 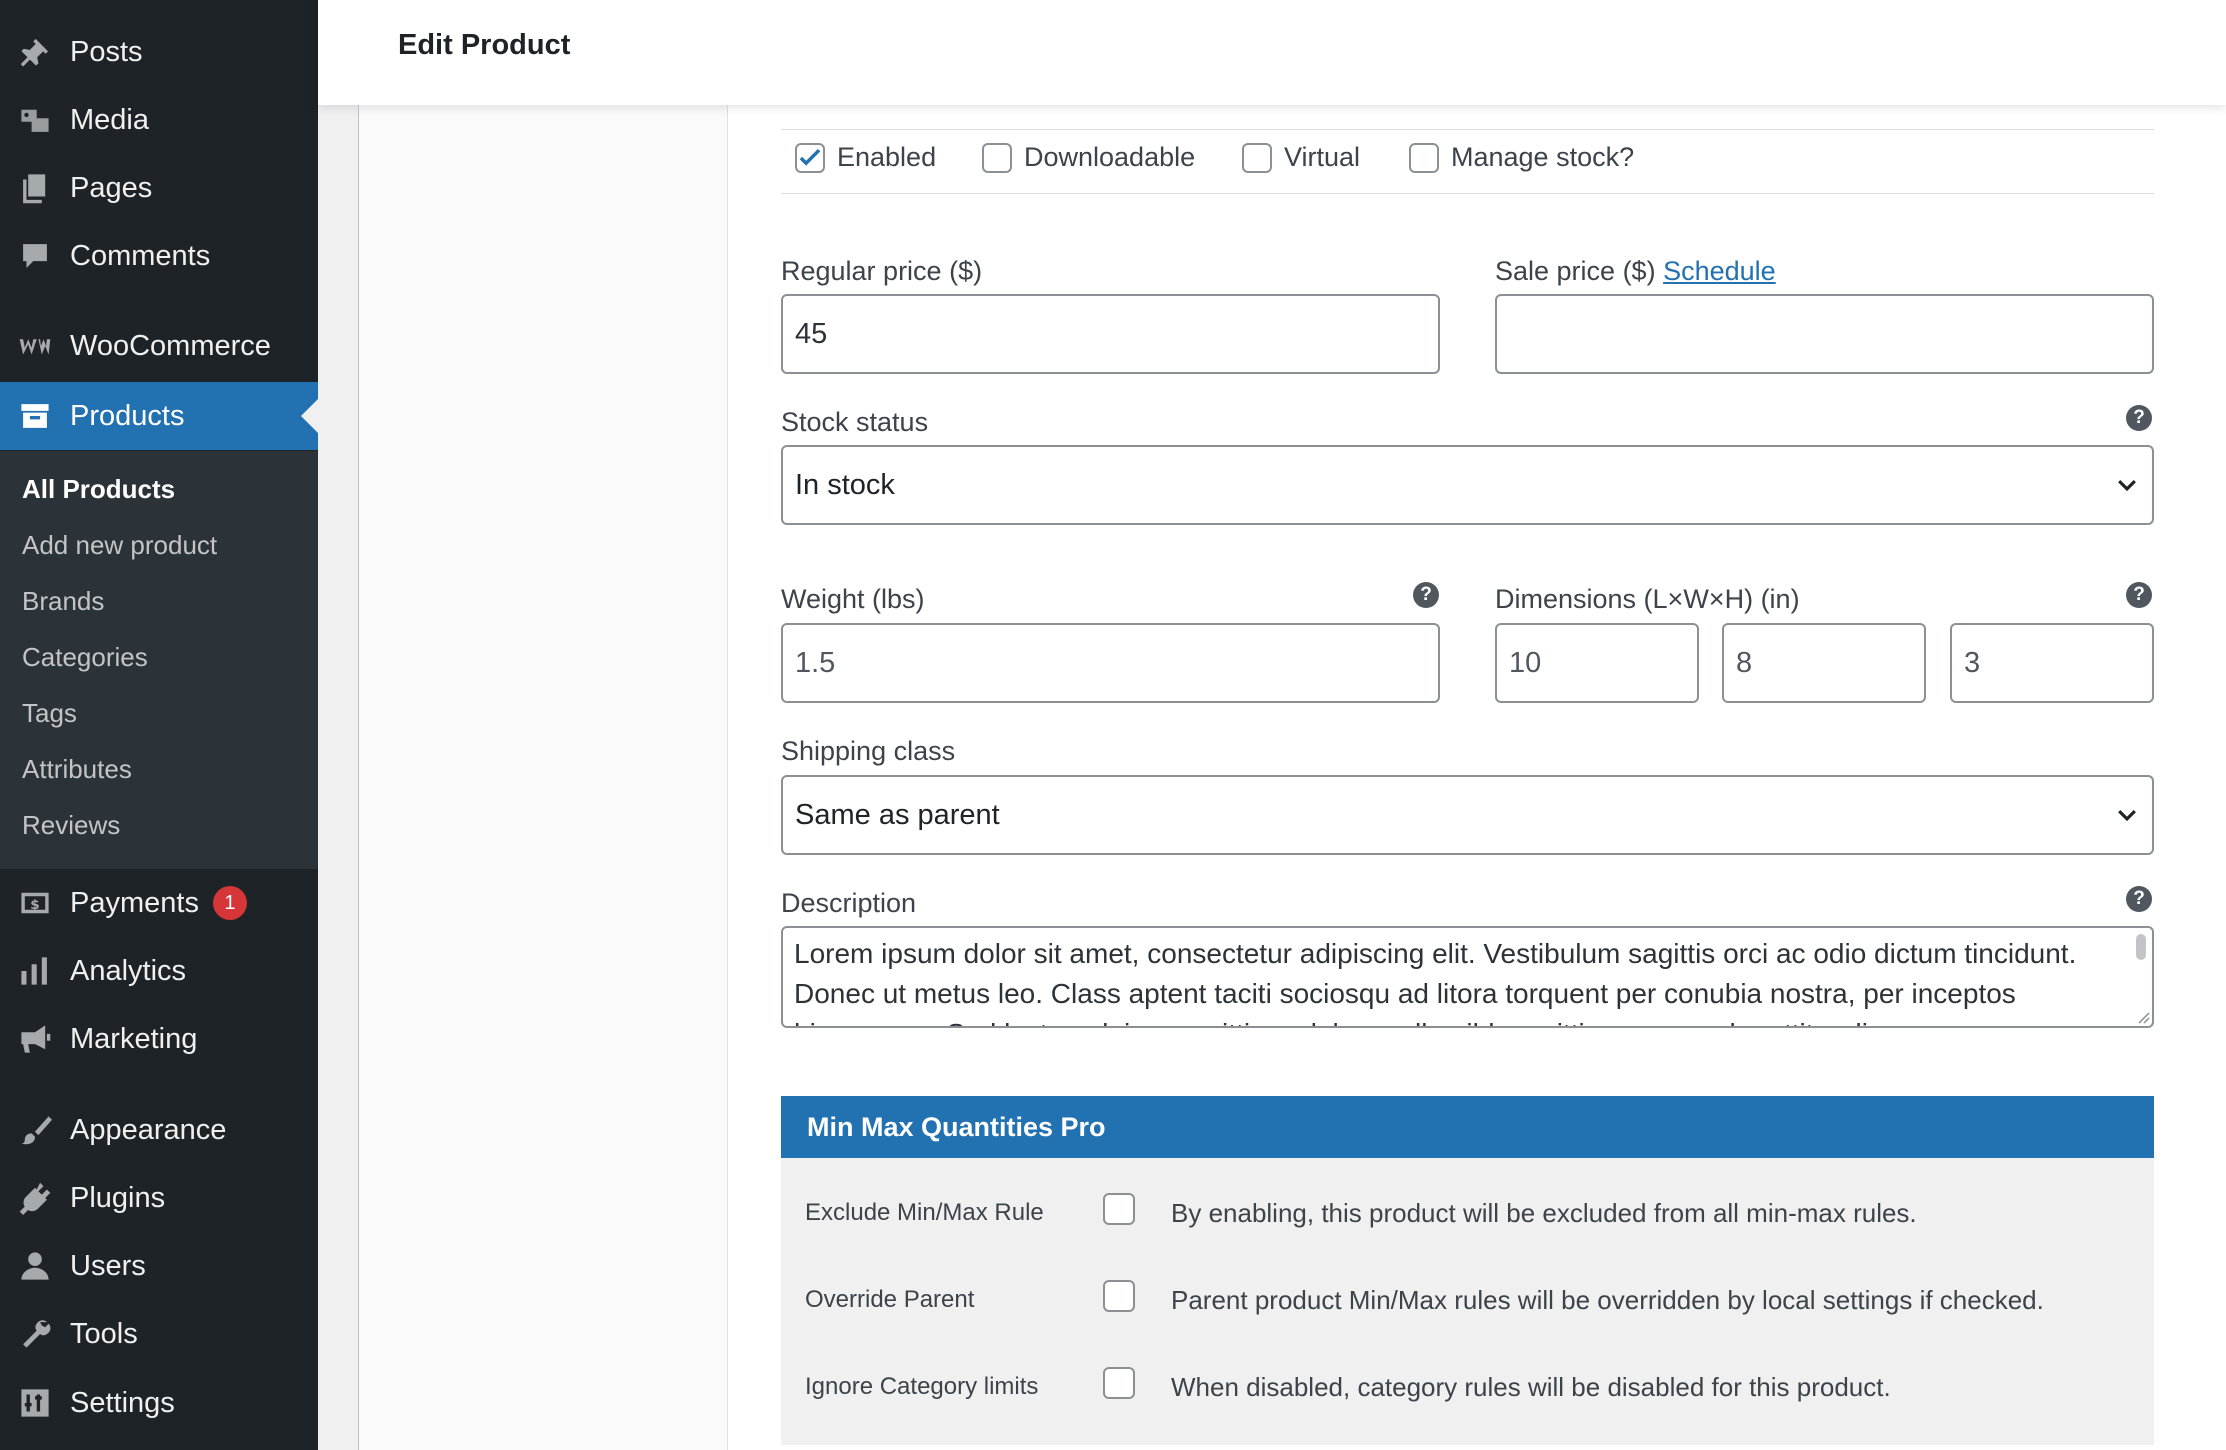 I want to click on shipping-class-label: Shipping class, so click(x=868, y=751).